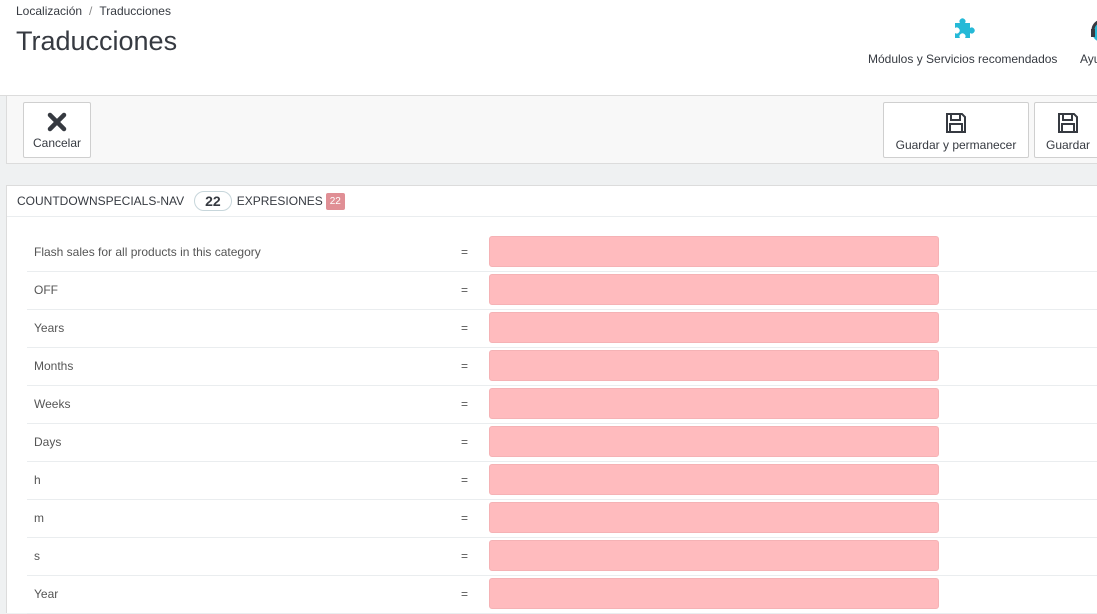 The image size is (1097, 614). What do you see at coordinates (37, 556) in the screenshot?
I see `source-string: s` at bounding box center [37, 556].